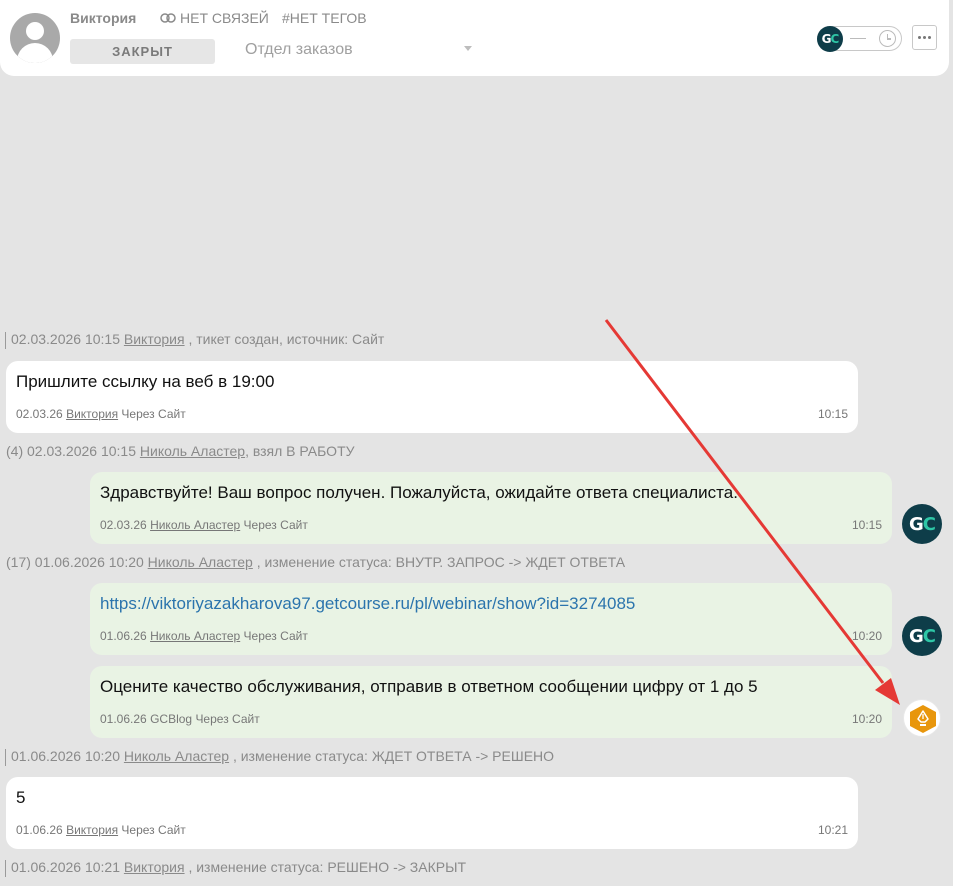 This screenshot has height=886, width=953. Describe the element at coordinates (142, 51) in the screenshot. I see `status-badge: ЗАКРЫТ` at that location.